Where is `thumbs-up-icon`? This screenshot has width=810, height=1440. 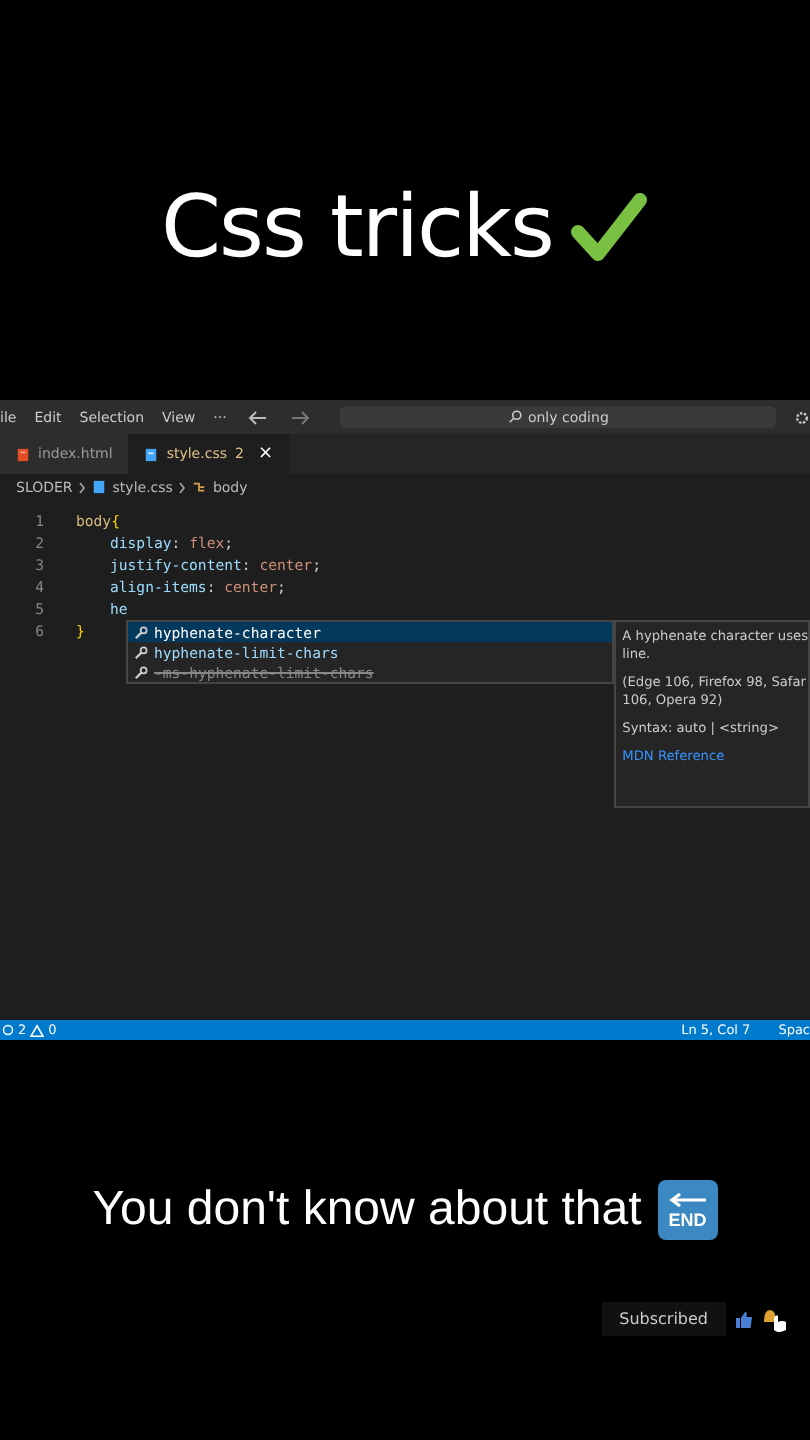 thumbs-up-icon is located at coordinates (744, 1319).